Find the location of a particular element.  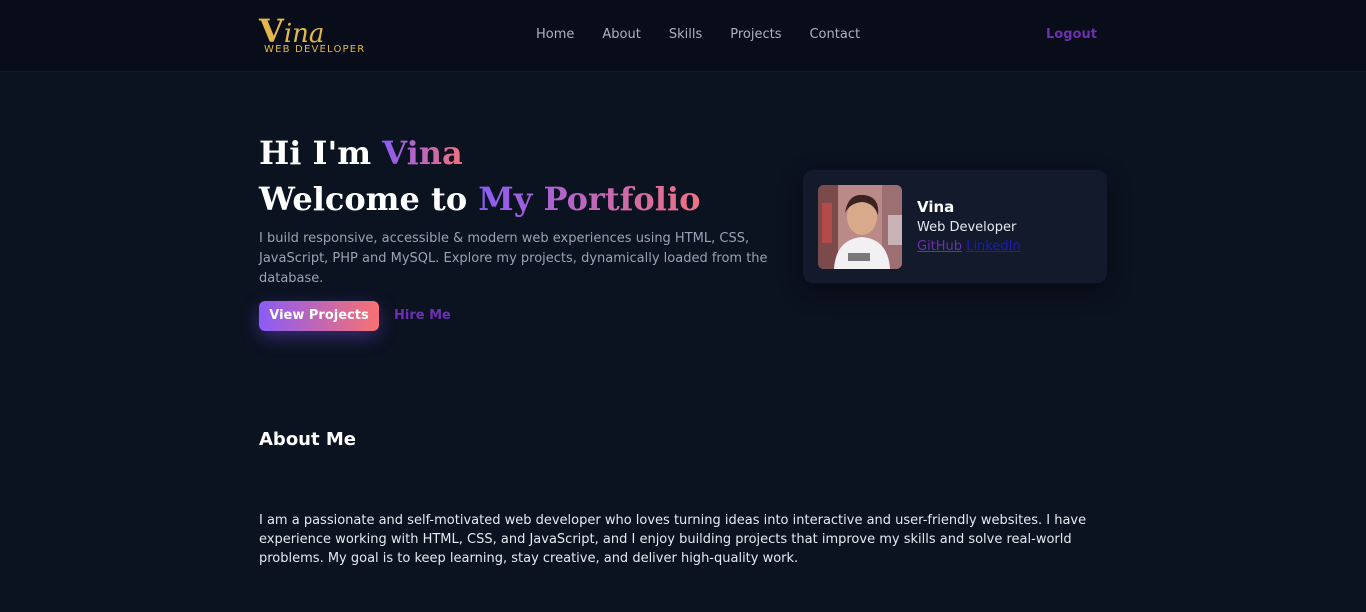

nav-link-skills: Skills is located at coordinates (685, 36).